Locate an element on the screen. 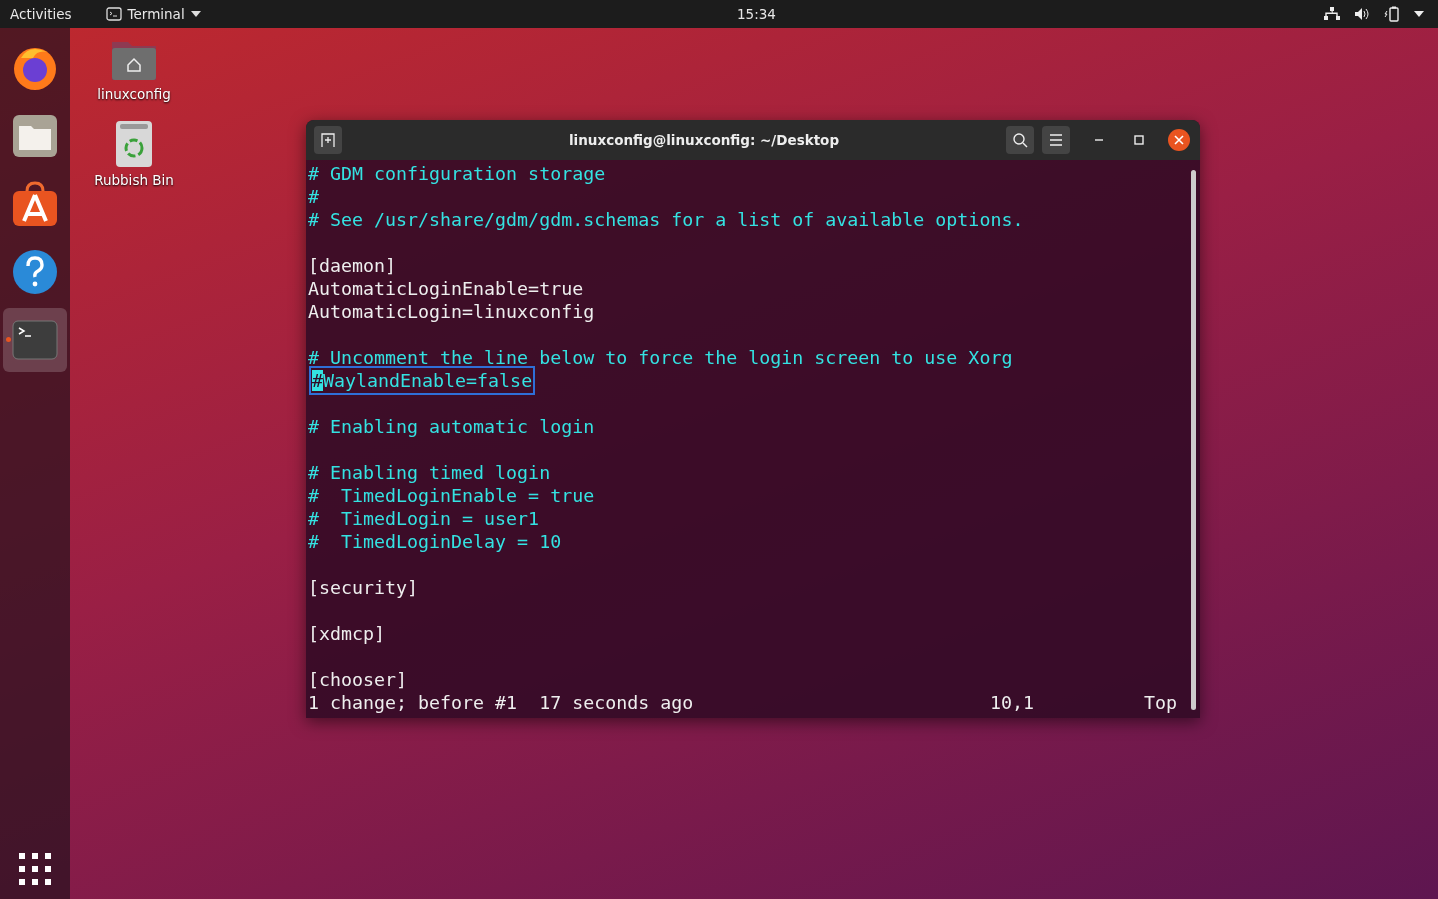 The height and width of the screenshot is (899, 1438). help-icon is located at coordinates (35, 272).